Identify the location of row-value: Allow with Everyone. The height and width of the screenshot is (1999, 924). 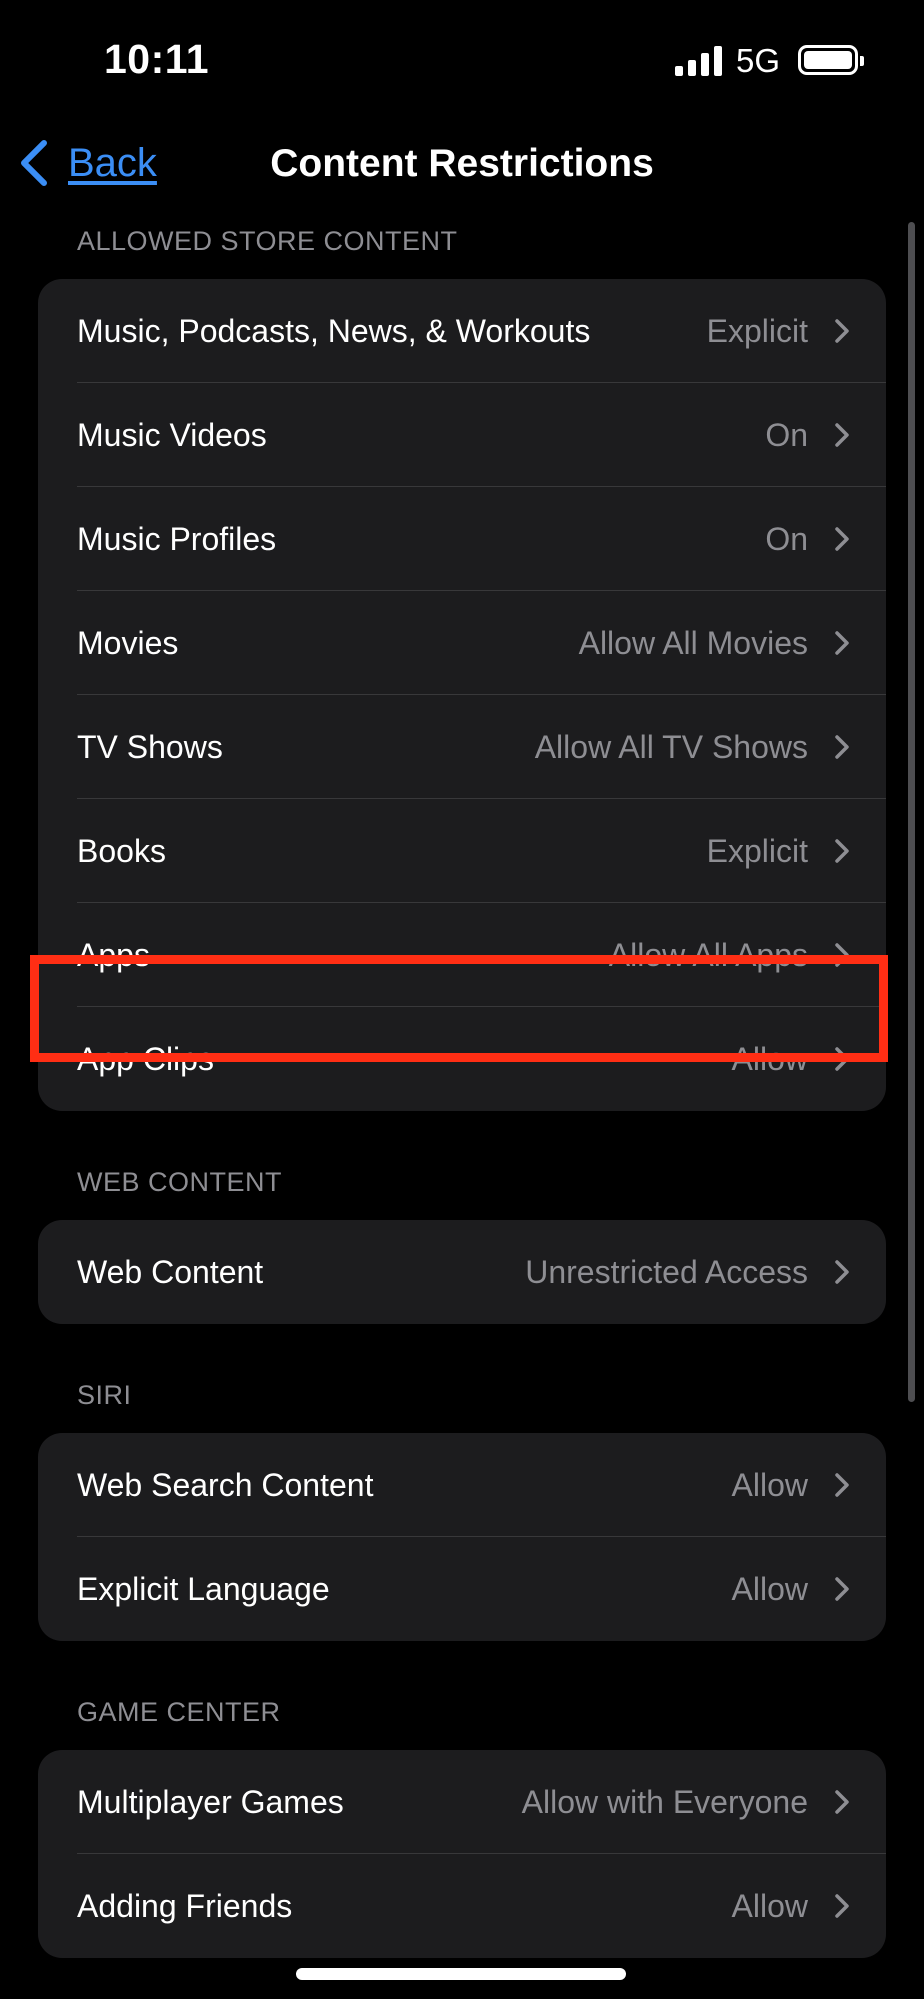
(664, 1801).